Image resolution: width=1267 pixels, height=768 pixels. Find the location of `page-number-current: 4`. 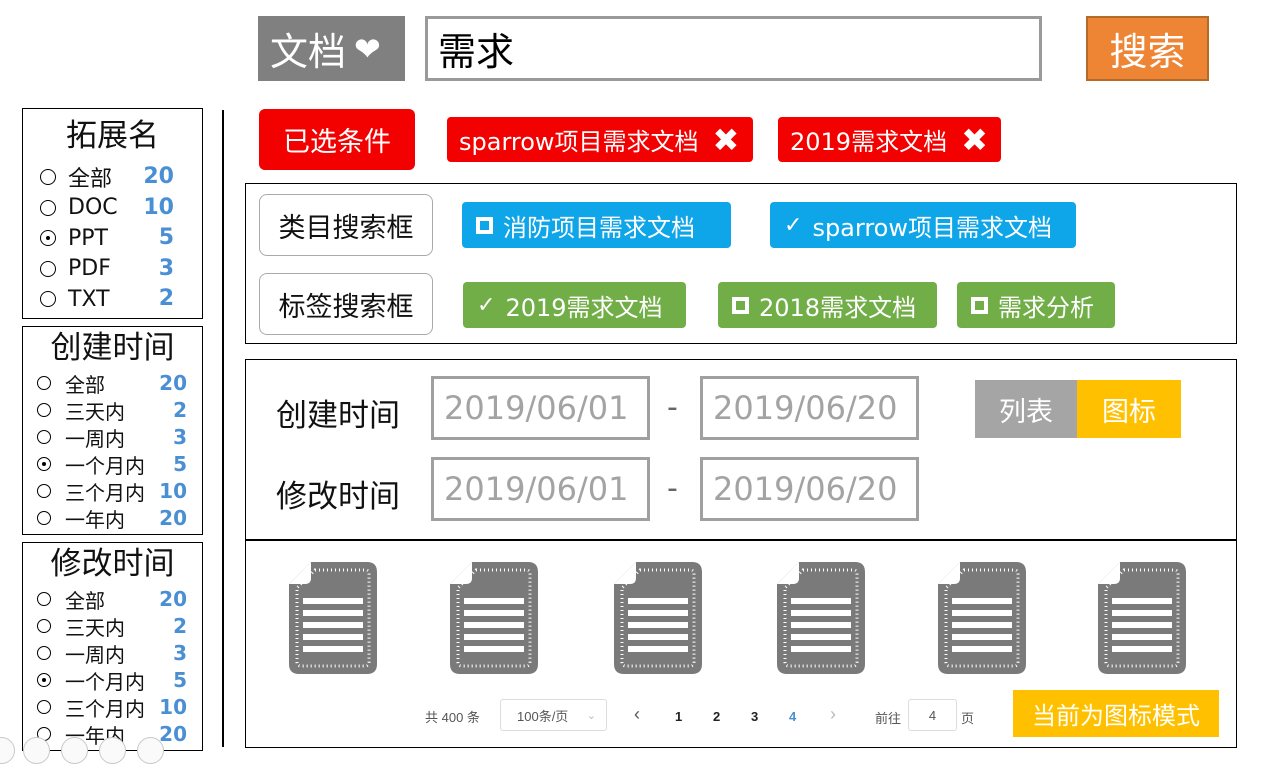

page-number-current: 4 is located at coordinates (792, 716).